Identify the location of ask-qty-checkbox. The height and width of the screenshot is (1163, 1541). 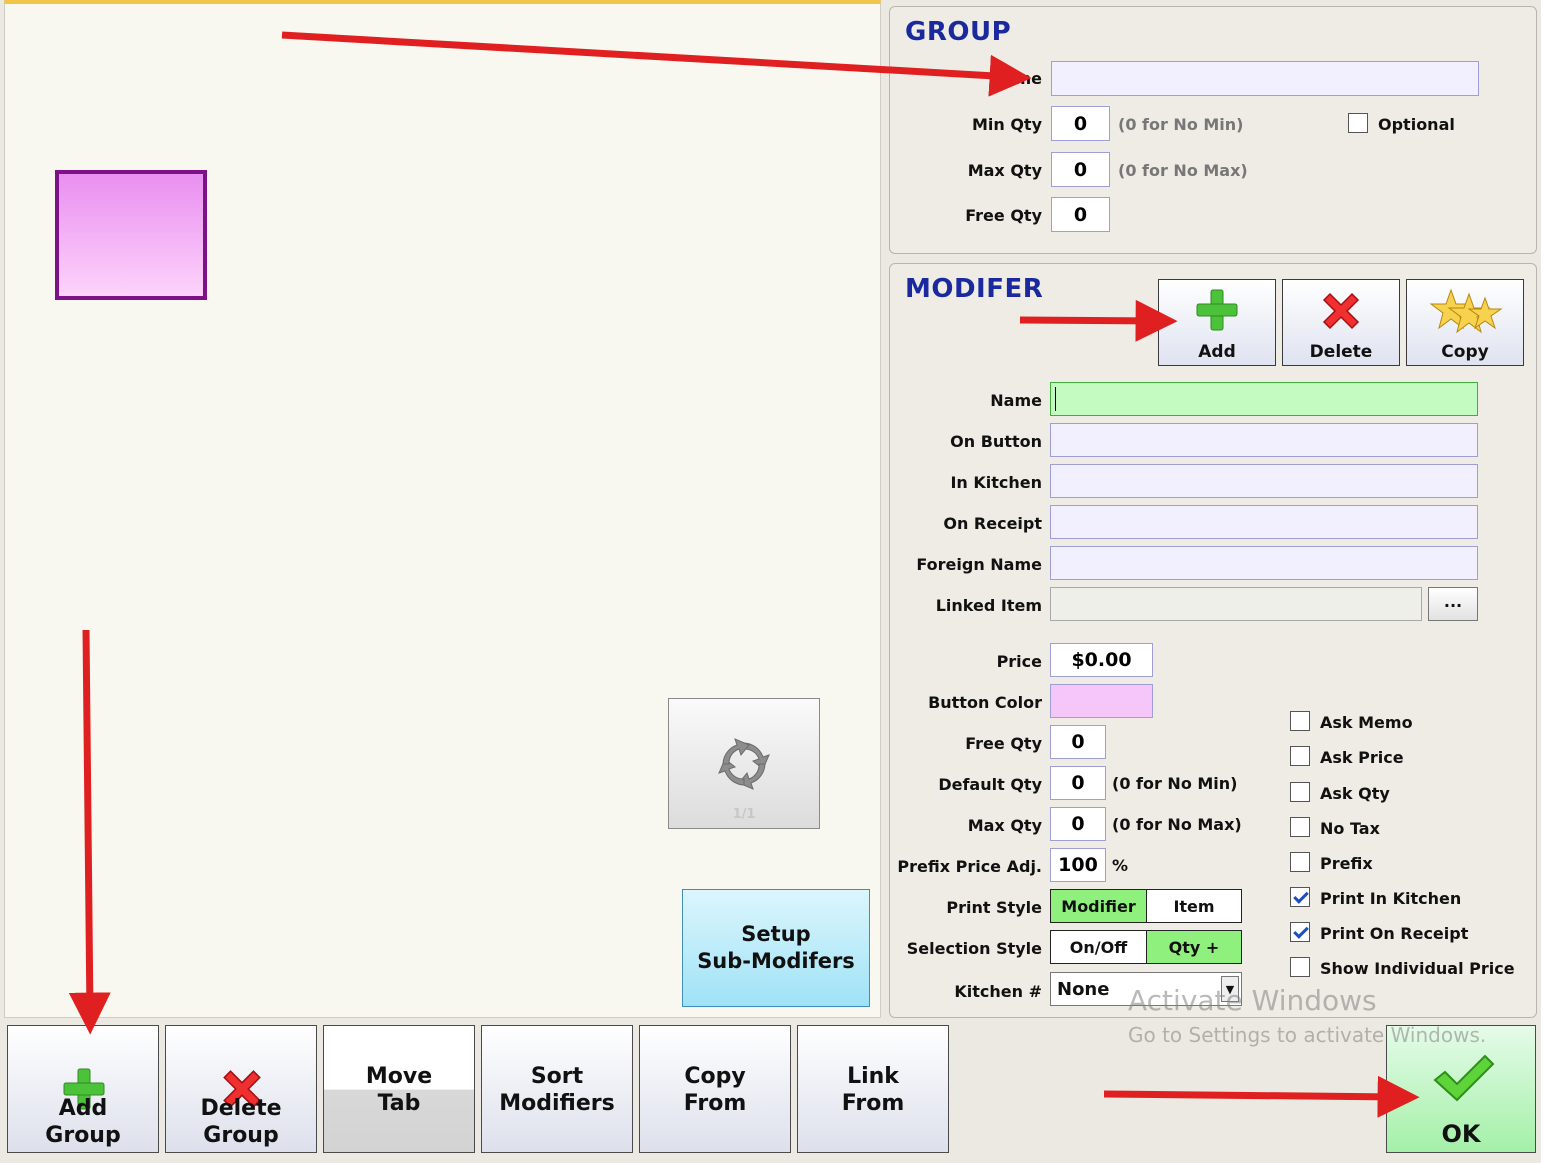
(1300, 792).